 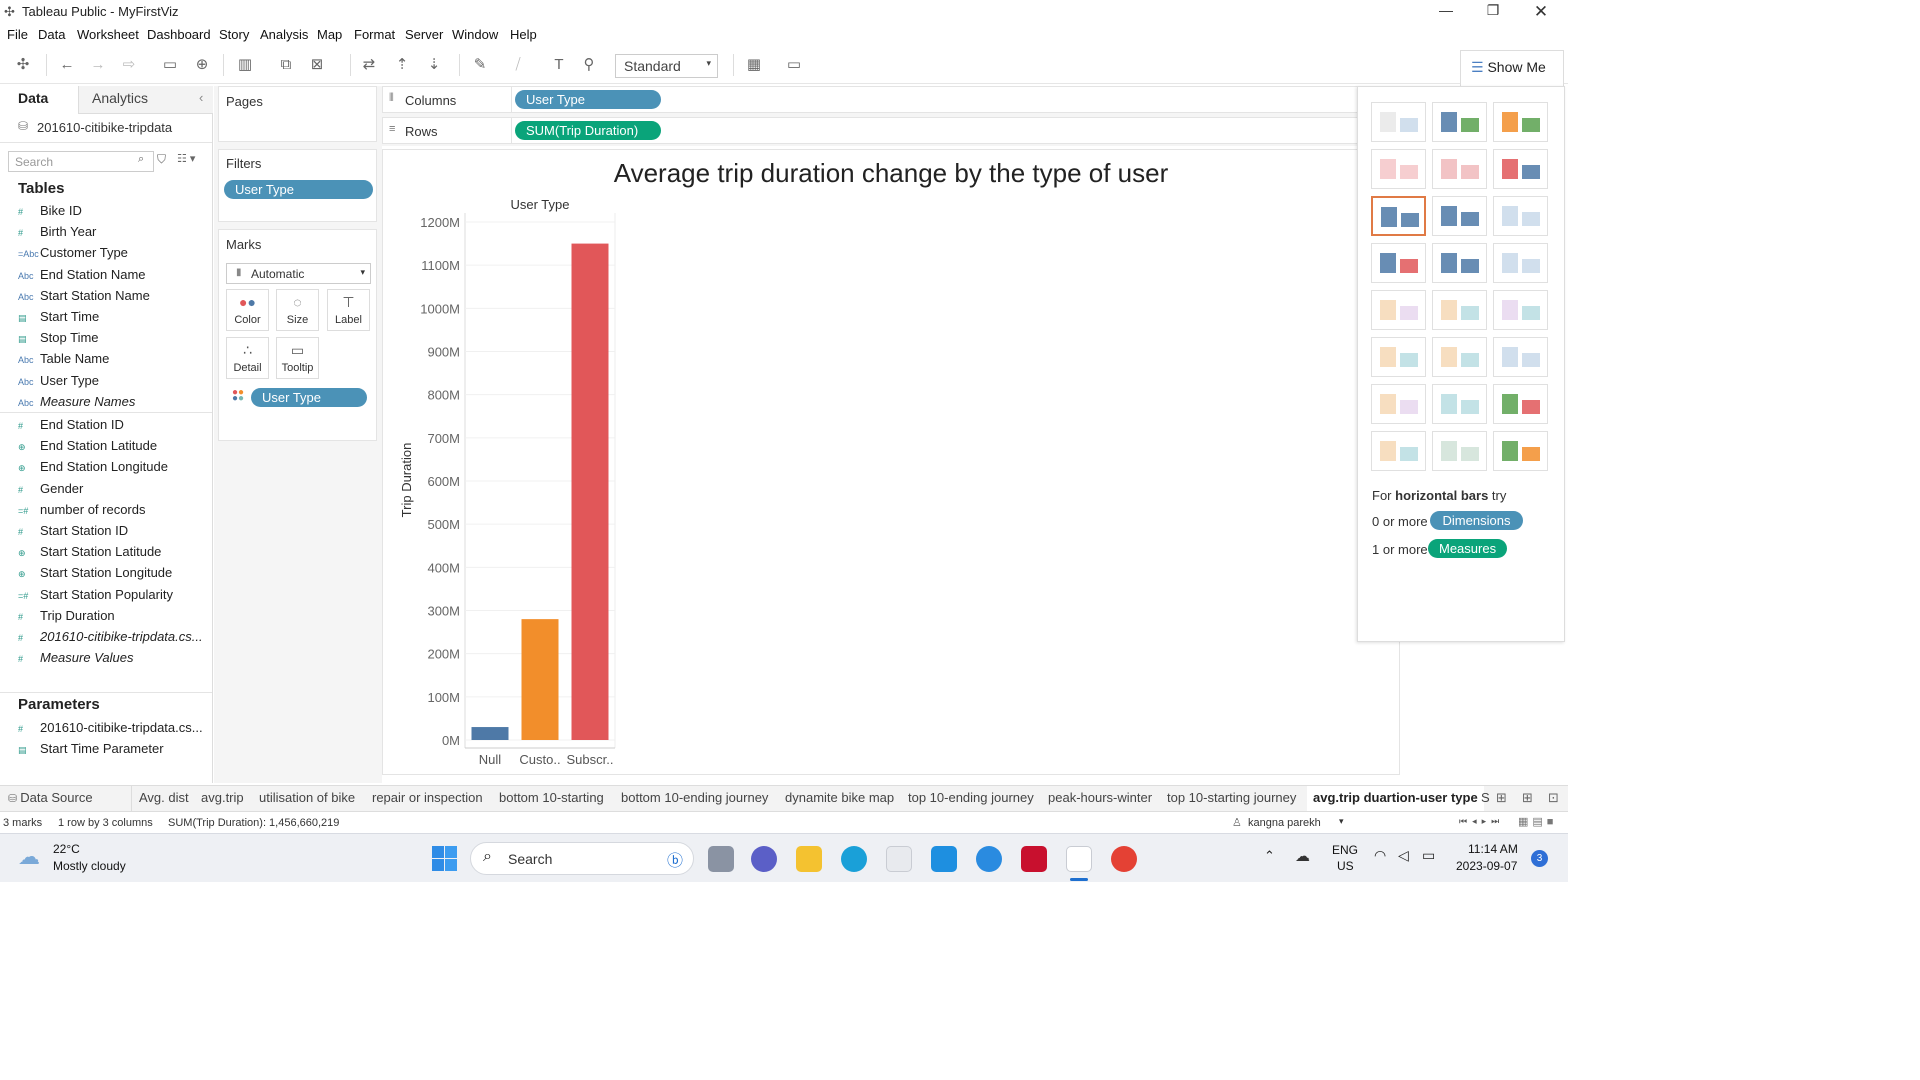 What do you see at coordinates (202, 65) in the screenshot?
I see `new-datasource-icon: ⊕` at bounding box center [202, 65].